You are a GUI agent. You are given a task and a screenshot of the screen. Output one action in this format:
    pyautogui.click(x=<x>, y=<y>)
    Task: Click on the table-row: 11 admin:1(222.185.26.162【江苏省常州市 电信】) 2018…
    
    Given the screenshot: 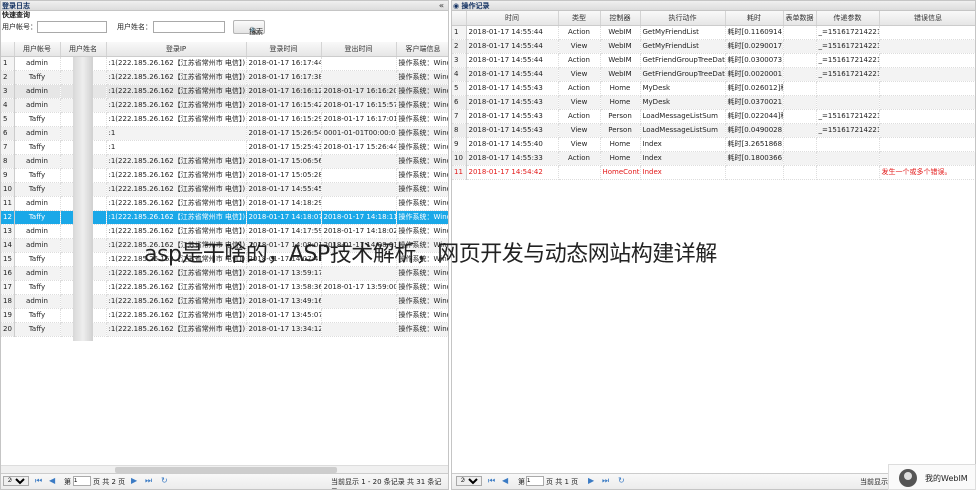 What is the action you would take?
    pyautogui.click(x=224, y=203)
    